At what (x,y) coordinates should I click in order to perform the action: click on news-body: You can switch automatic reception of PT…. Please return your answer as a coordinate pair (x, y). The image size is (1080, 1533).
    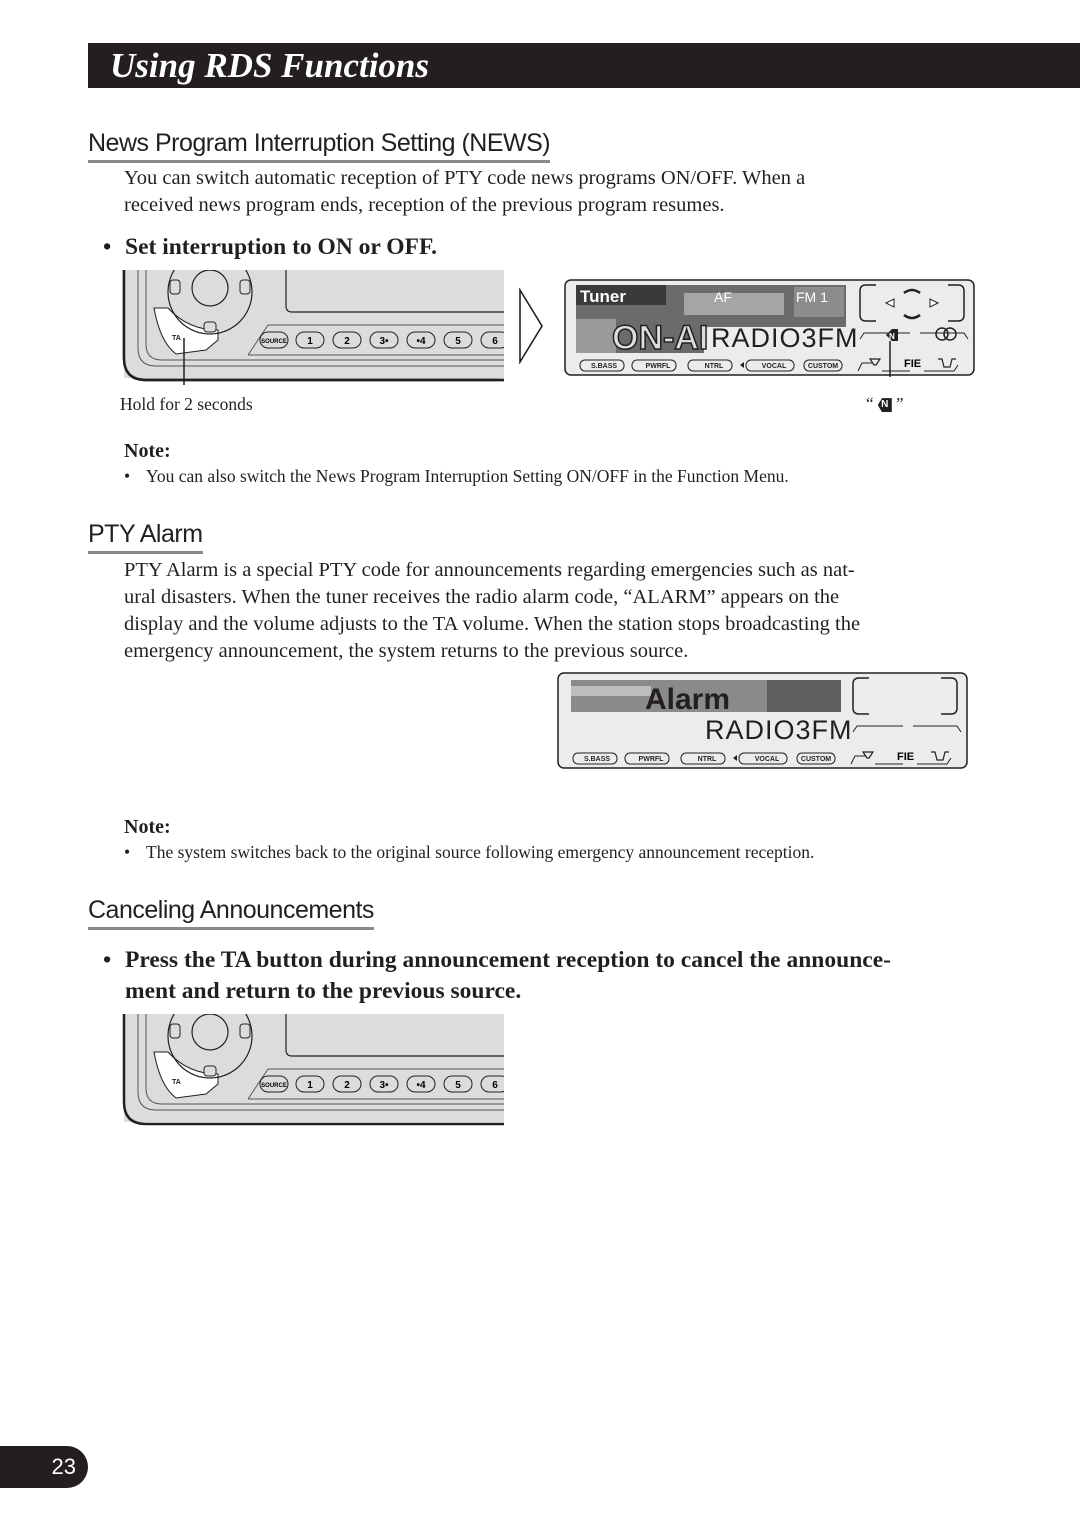
    Looking at the image, I should click on (464, 192).